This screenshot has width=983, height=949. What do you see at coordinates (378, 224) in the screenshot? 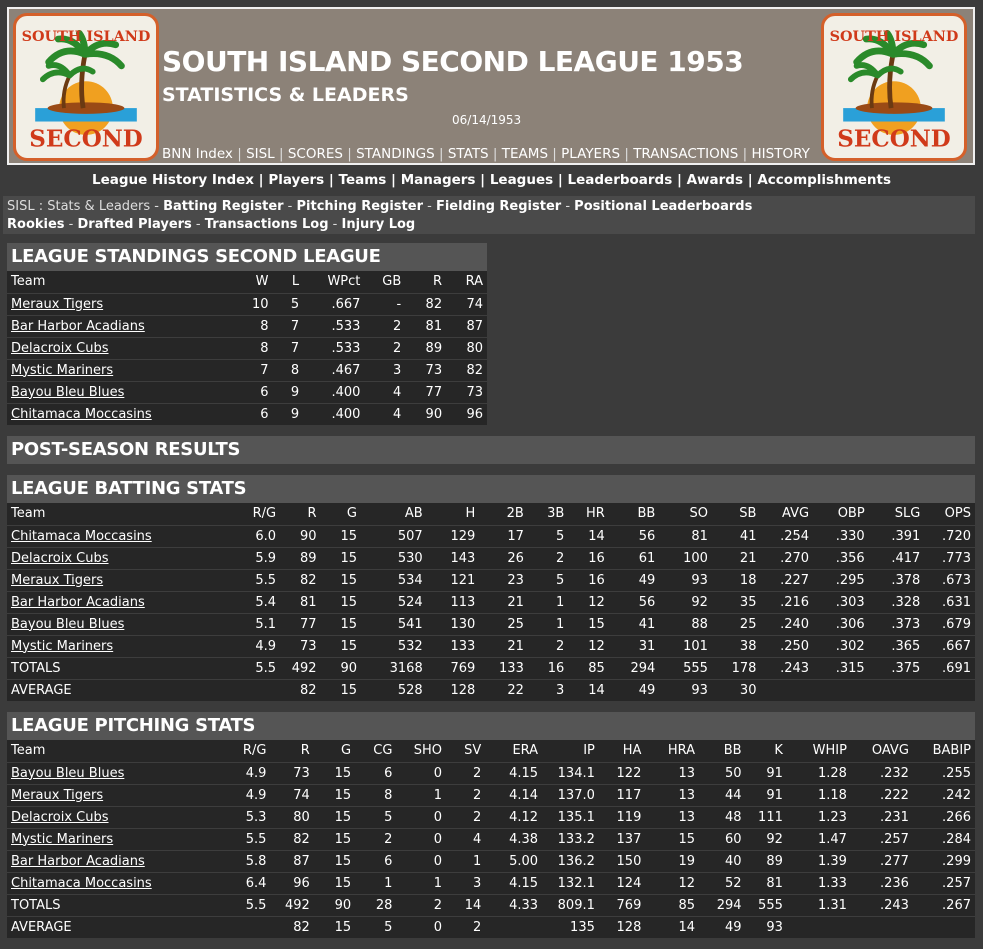
I see `stats-nav-link-7: Injury Log` at bounding box center [378, 224].